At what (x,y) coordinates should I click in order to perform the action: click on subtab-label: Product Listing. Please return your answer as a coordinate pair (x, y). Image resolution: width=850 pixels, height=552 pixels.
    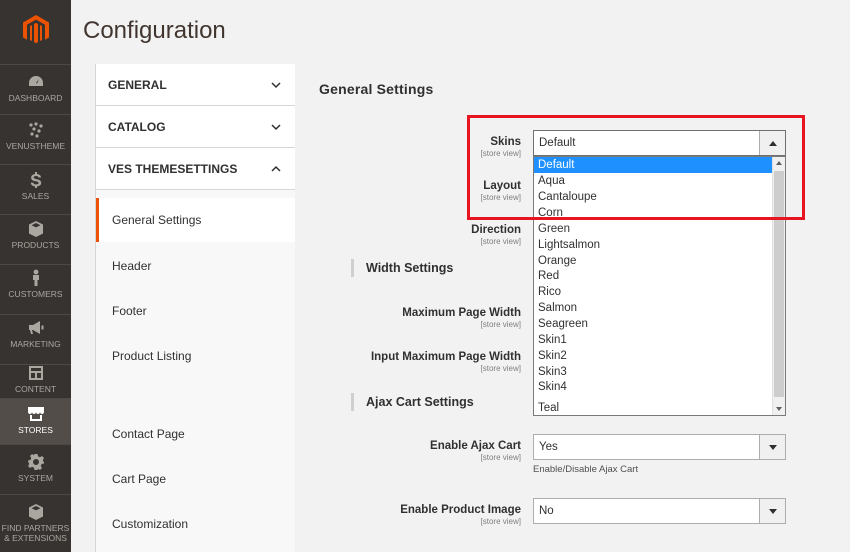
    Looking at the image, I should click on (152, 356).